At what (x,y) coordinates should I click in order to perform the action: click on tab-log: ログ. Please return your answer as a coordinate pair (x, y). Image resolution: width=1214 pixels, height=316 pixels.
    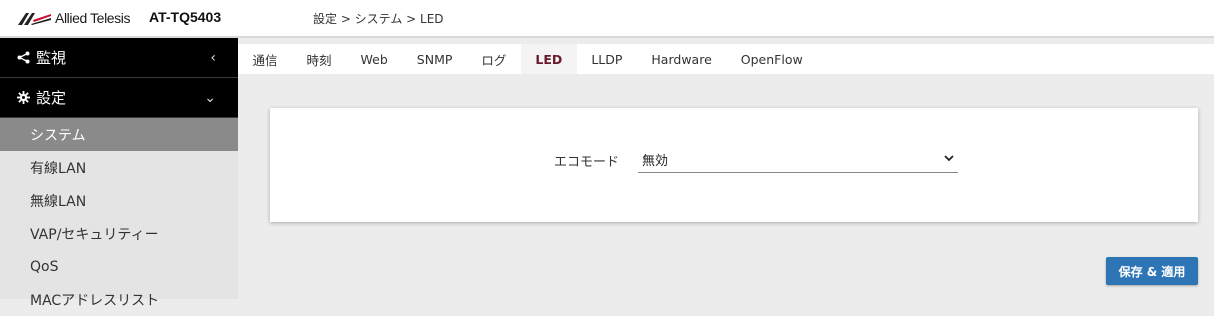
    Looking at the image, I should click on (494, 59).